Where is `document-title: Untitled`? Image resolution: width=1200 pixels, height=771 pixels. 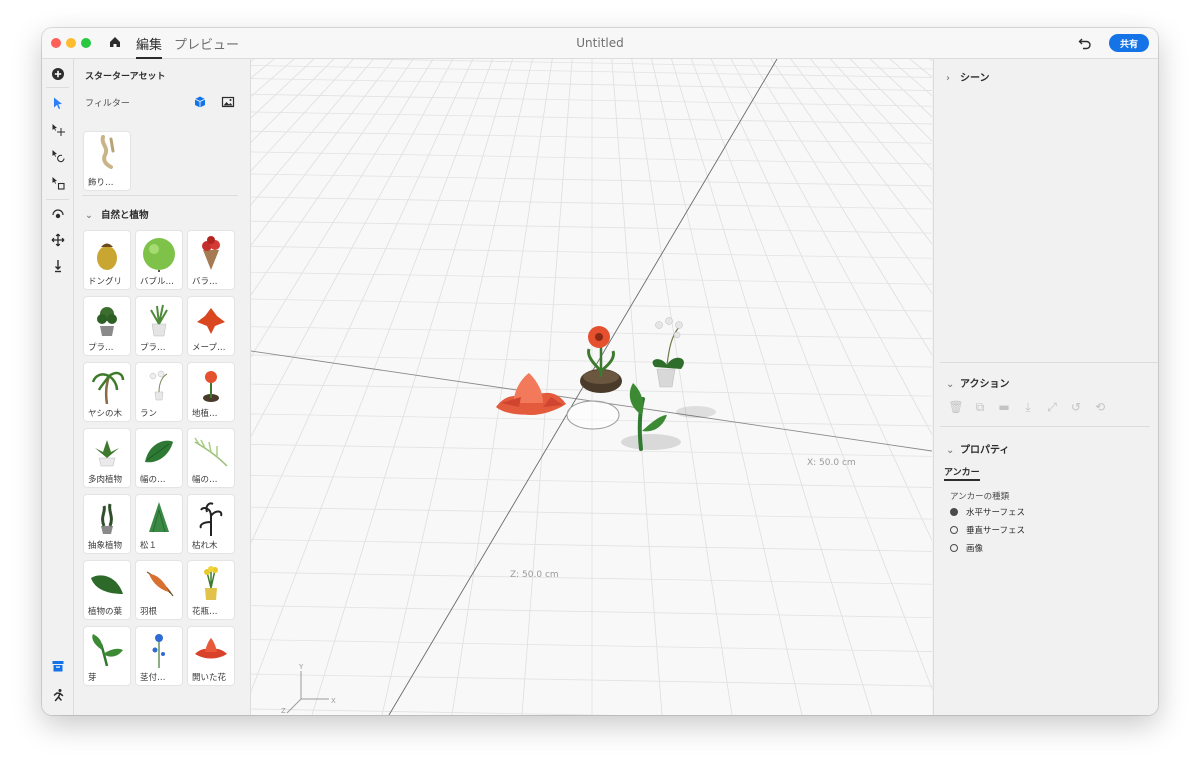 document-title: Untitled is located at coordinates (600, 43).